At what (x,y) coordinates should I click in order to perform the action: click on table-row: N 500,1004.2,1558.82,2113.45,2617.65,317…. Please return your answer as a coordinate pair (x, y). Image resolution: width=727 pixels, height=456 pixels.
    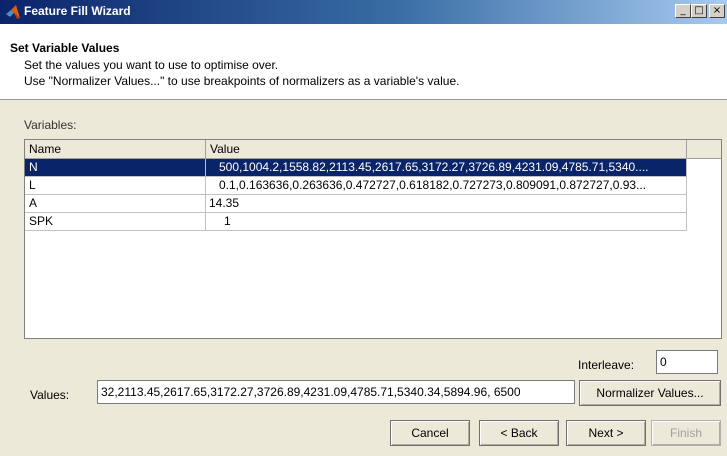
    Looking at the image, I should click on (356, 168).